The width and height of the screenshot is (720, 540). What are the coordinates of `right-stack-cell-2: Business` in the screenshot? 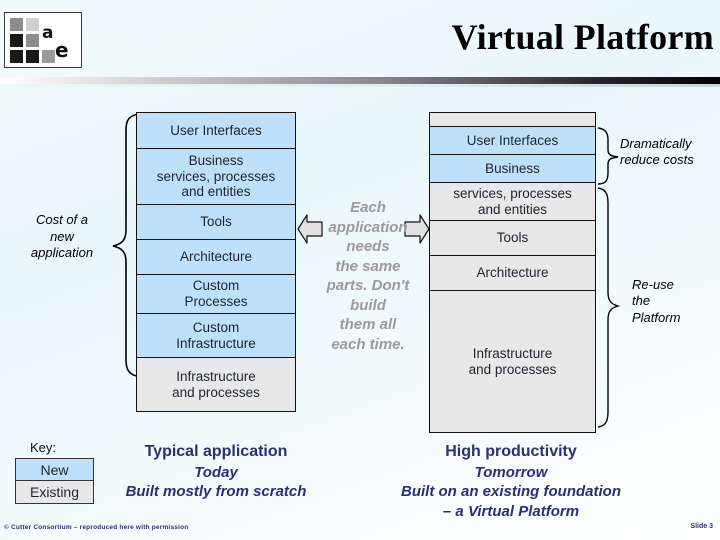 It's located at (512, 169).